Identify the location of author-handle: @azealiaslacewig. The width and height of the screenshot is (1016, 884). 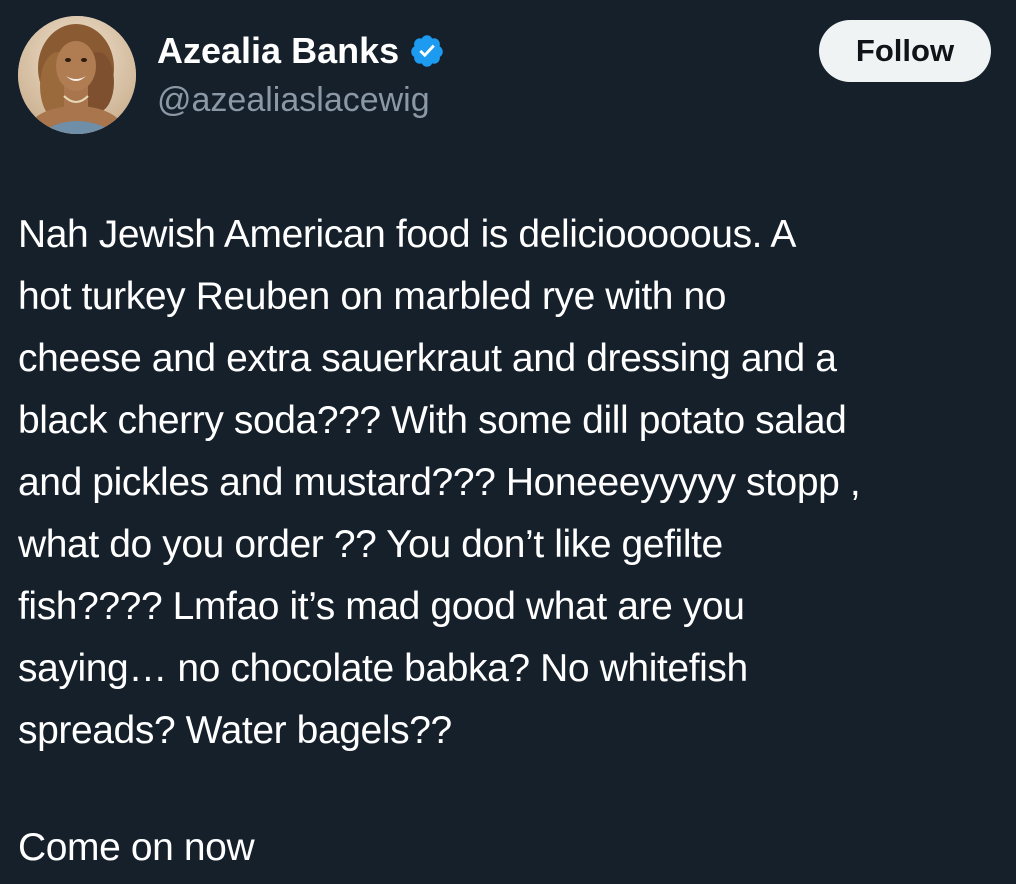
(293, 100).